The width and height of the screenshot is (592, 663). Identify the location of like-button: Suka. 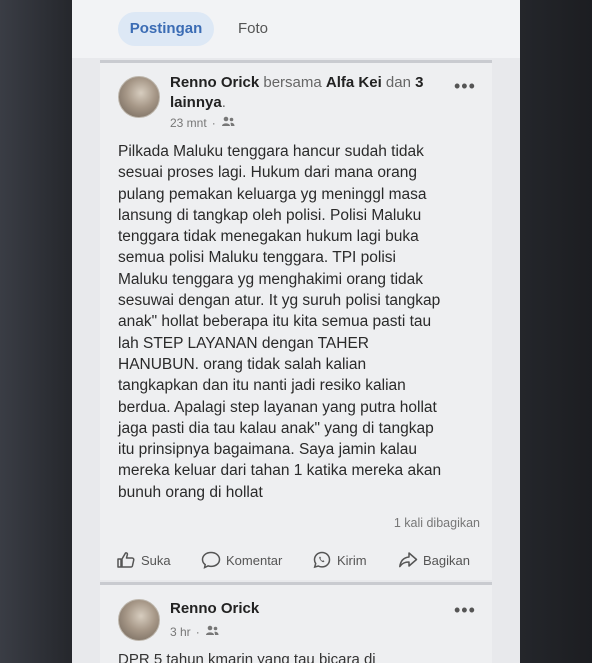
(143, 560).